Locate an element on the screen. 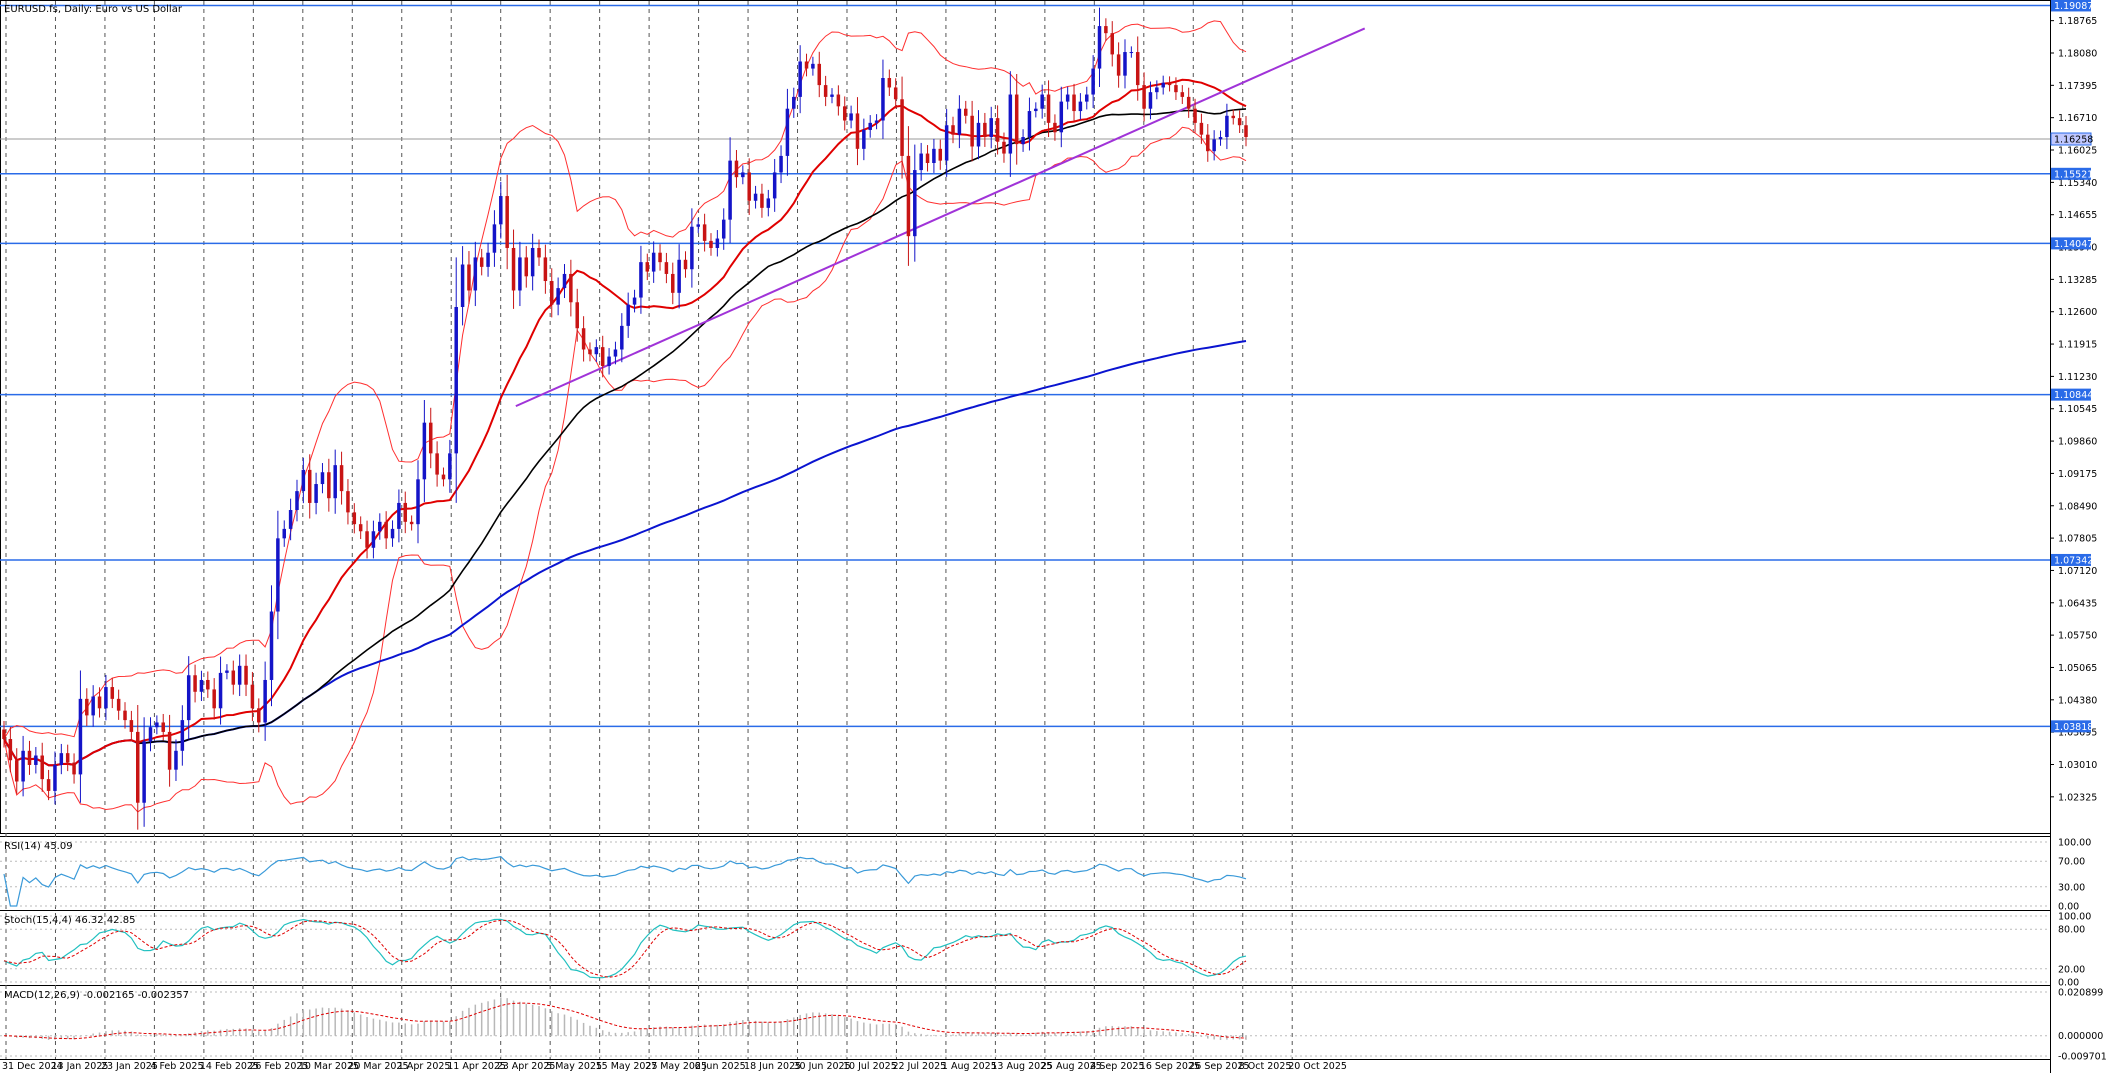 This screenshot has width=2106, height=1077. stochastic-panel: 100.0080.0020.000.00 is located at coordinates (1045, 950).